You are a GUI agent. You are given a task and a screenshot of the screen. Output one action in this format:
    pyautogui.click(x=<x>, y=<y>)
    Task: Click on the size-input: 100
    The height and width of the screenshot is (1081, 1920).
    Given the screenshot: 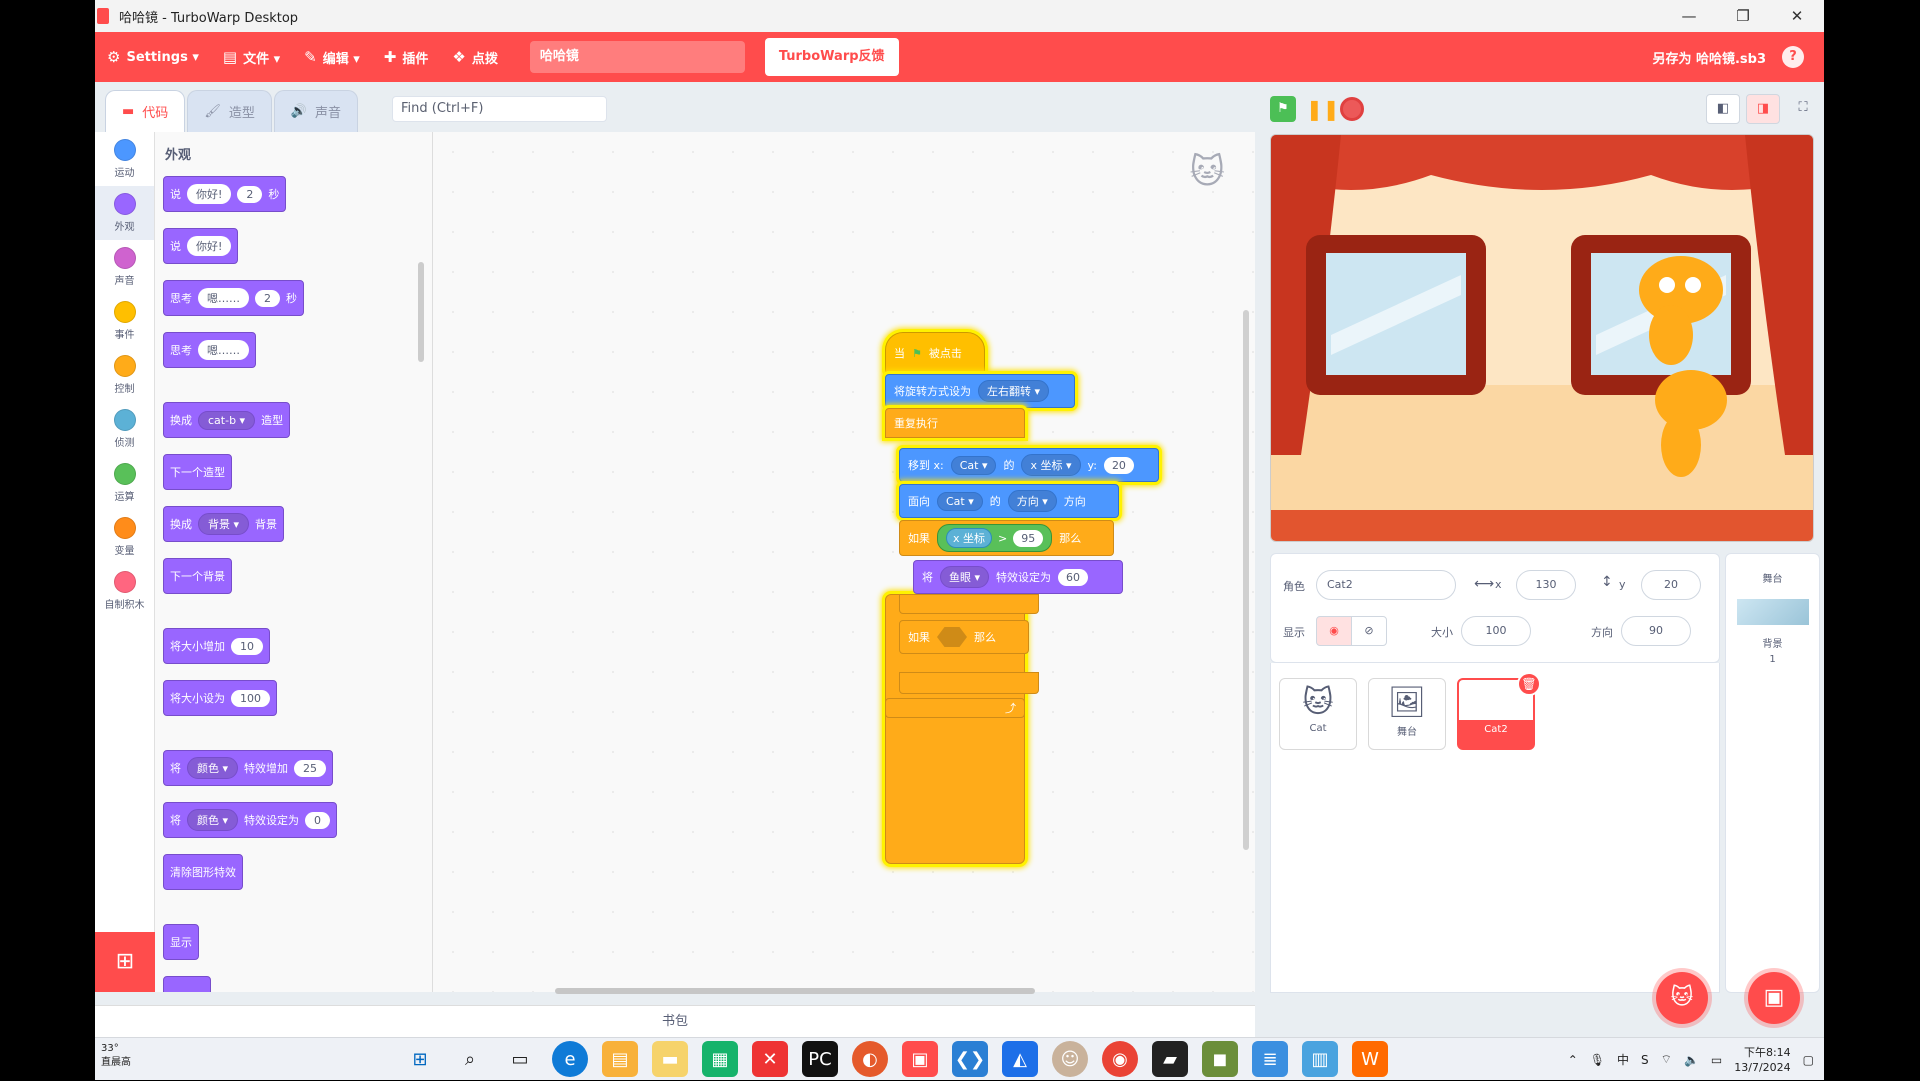 What is the action you would take?
    pyautogui.click(x=1496, y=631)
    